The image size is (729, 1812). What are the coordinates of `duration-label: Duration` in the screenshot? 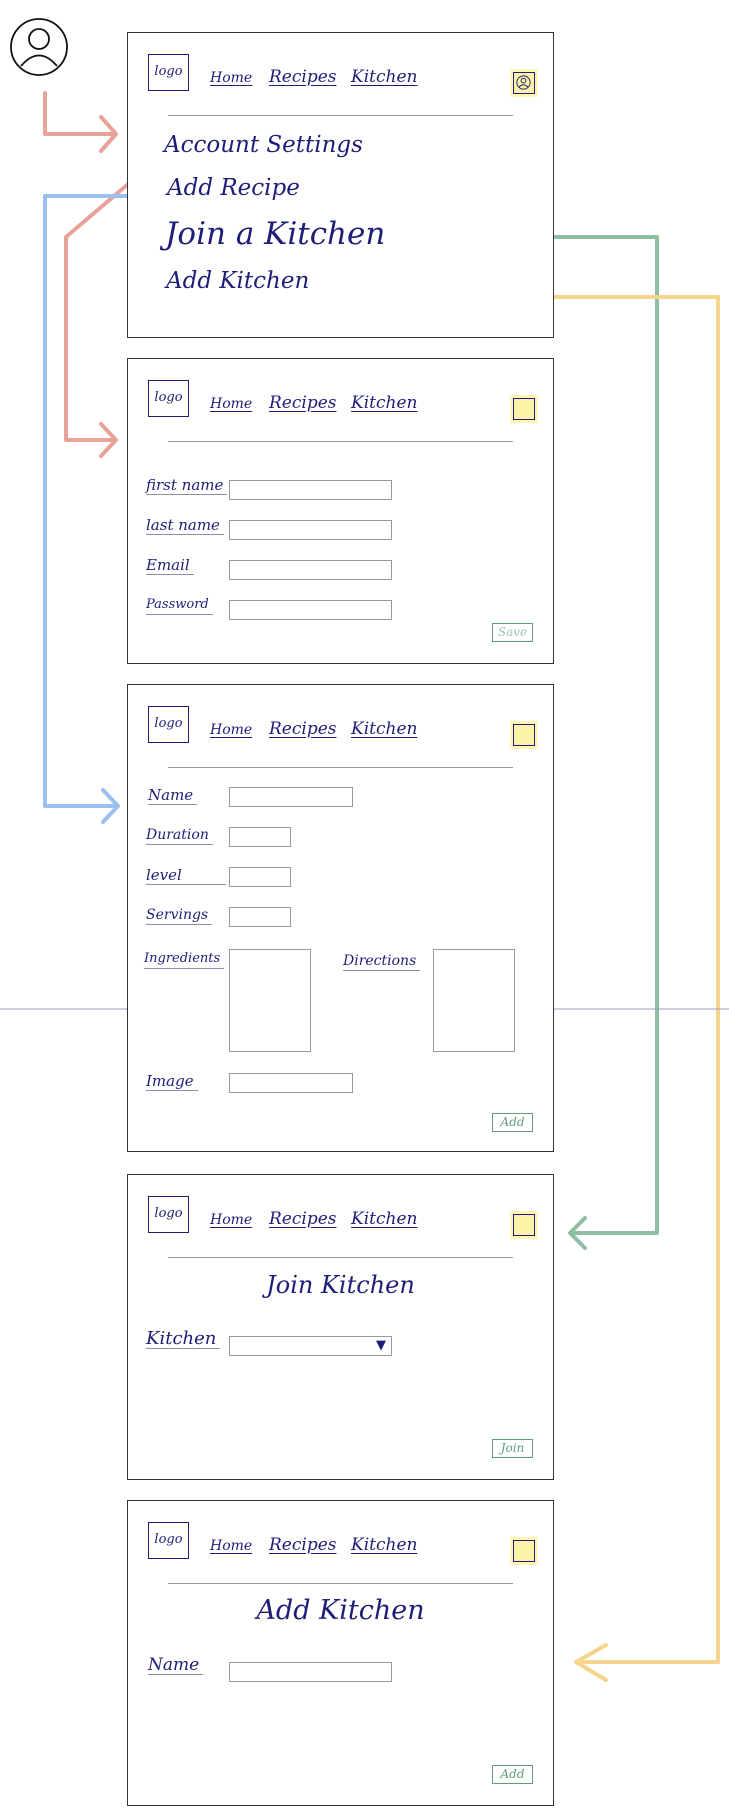 It's located at (179, 835).